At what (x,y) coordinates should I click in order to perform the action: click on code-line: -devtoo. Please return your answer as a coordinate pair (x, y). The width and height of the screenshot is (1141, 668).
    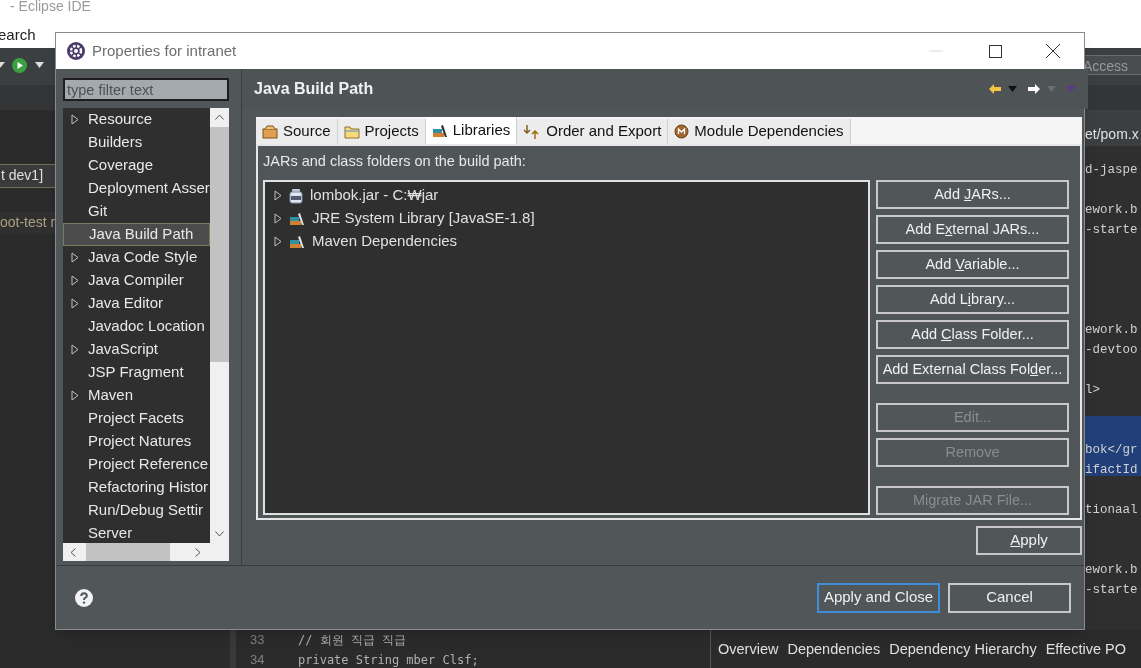
    Looking at the image, I should click on (1111, 350).